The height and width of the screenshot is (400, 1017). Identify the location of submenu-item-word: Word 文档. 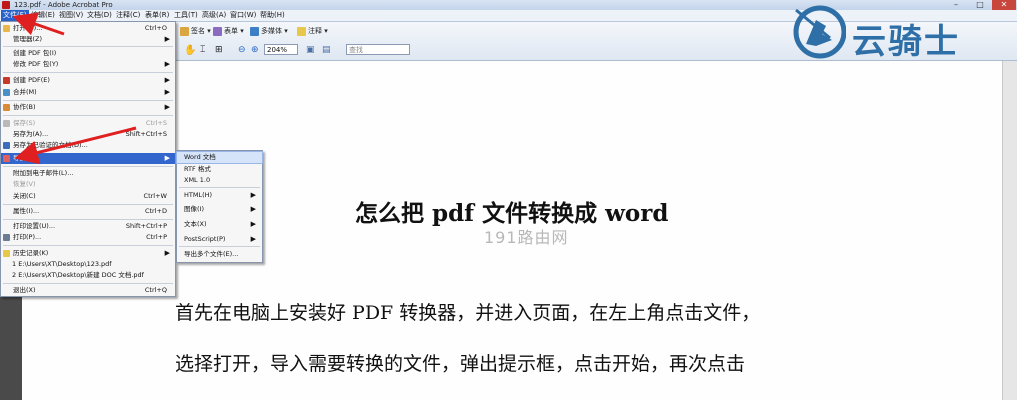
(219, 157).